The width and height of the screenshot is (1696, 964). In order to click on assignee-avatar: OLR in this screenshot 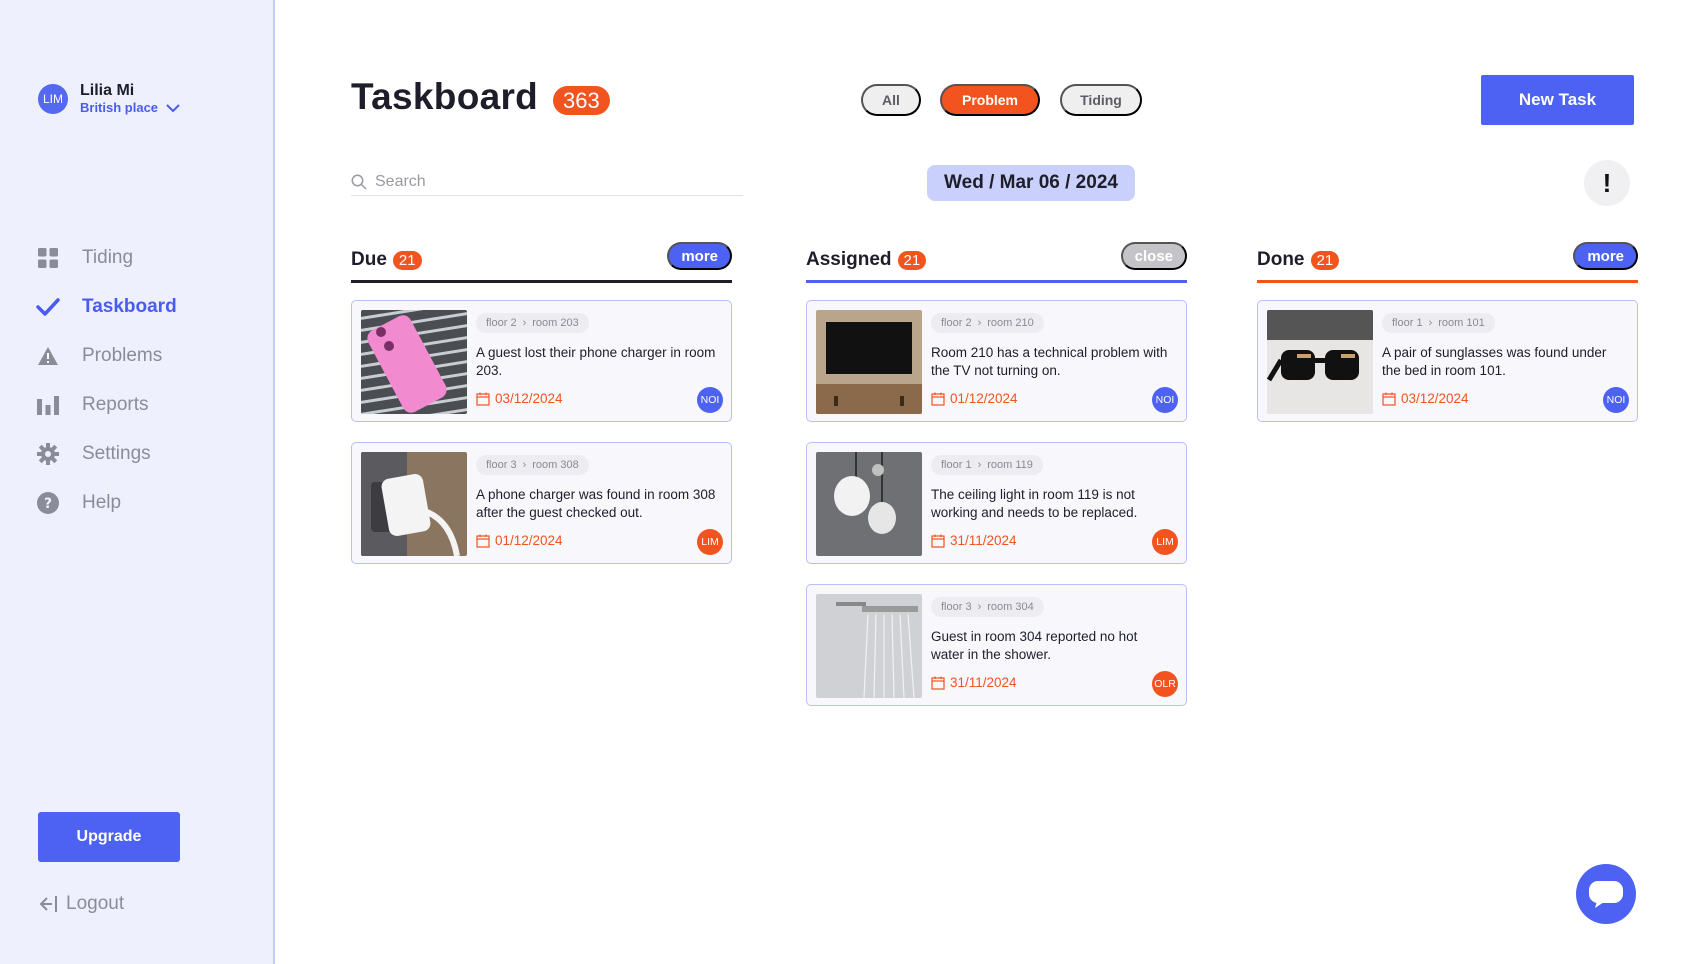, I will do `click(1165, 684)`.